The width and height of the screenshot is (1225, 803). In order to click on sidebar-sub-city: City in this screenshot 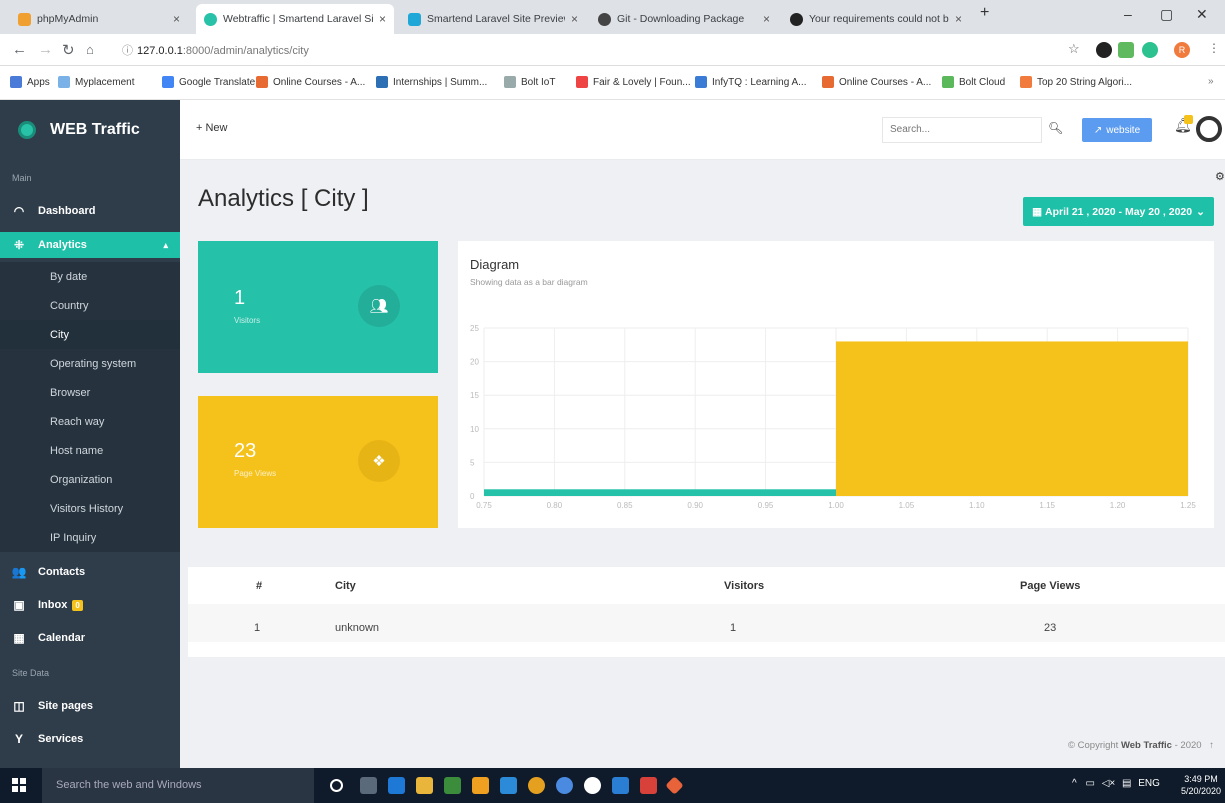, I will do `click(90, 334)`.